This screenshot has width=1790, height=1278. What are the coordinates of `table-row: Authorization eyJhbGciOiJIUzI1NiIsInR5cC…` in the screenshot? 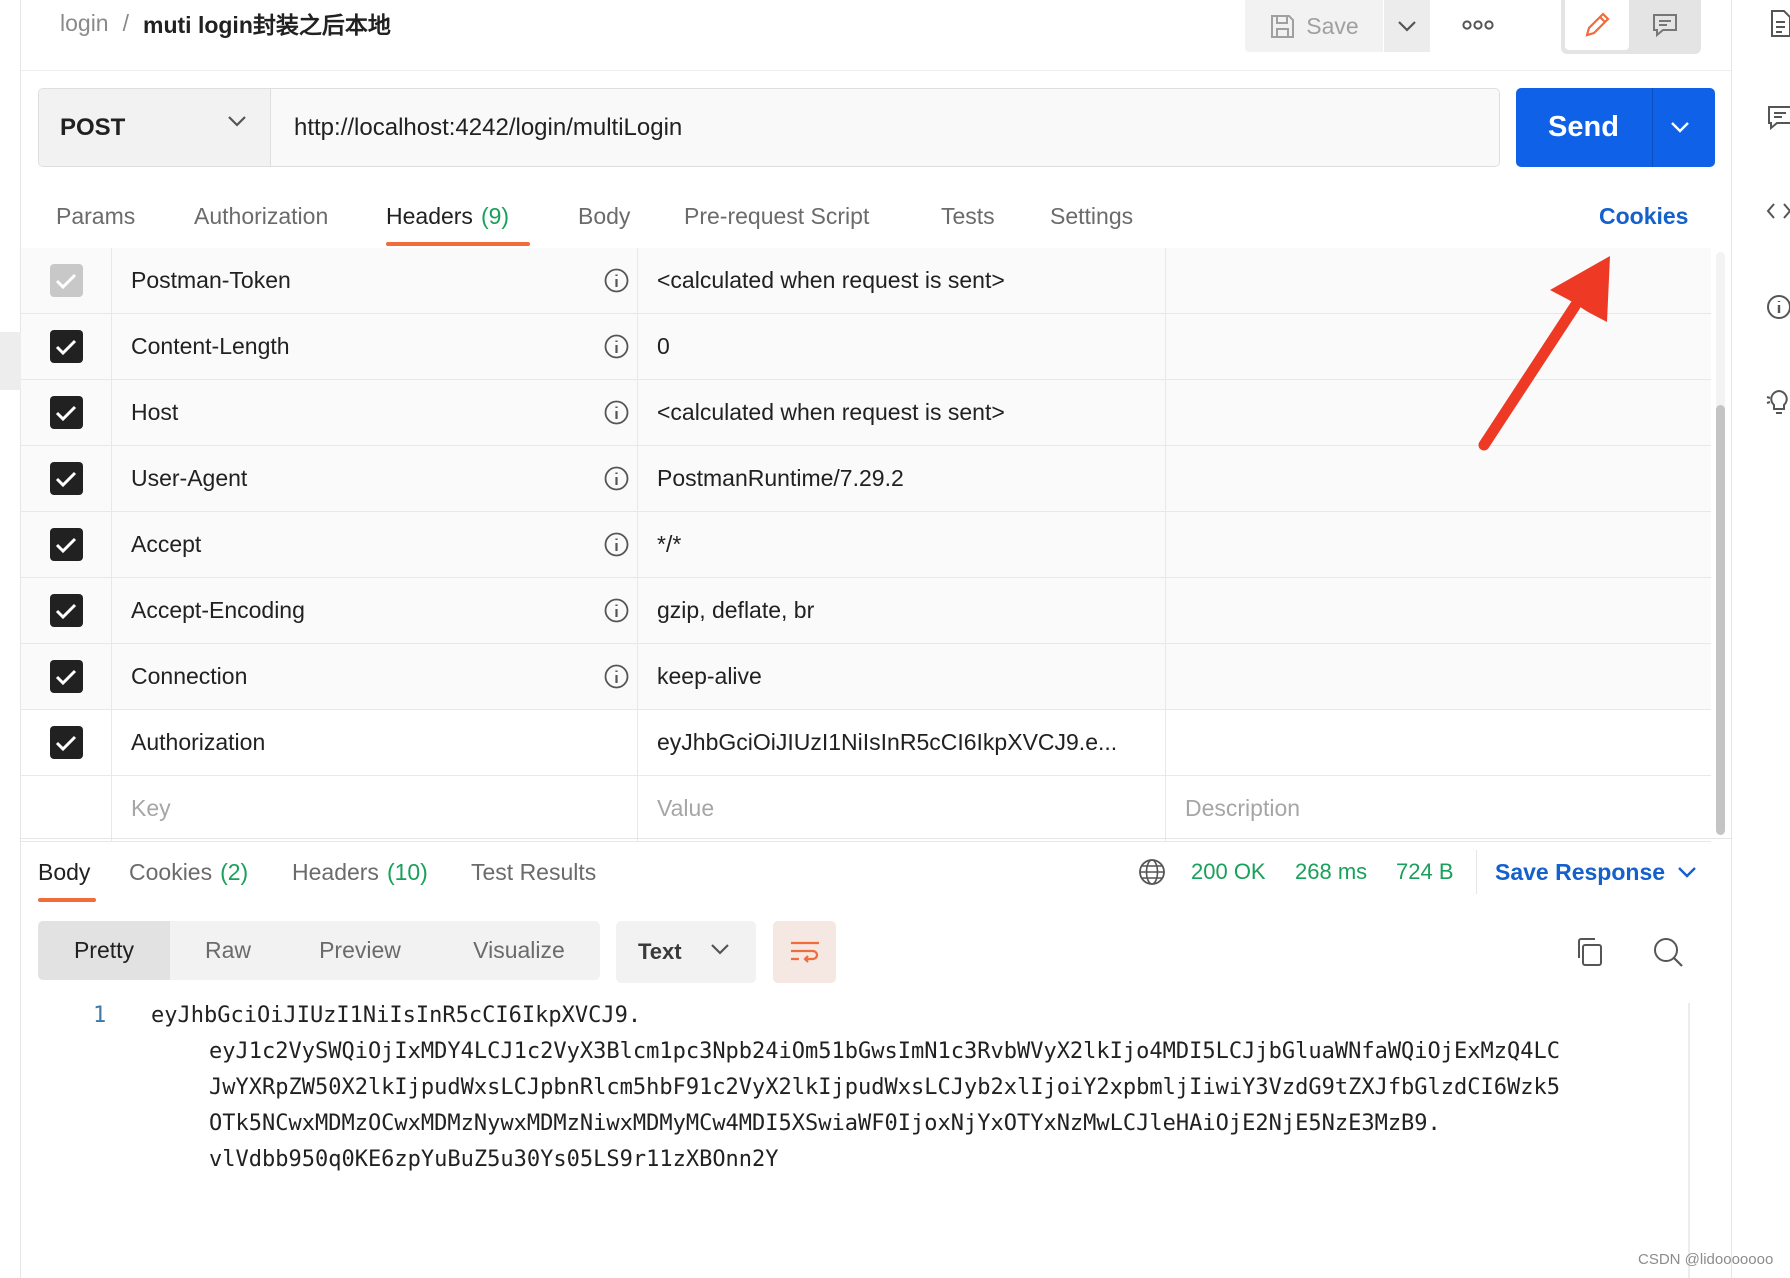 It's located at (866, 743).